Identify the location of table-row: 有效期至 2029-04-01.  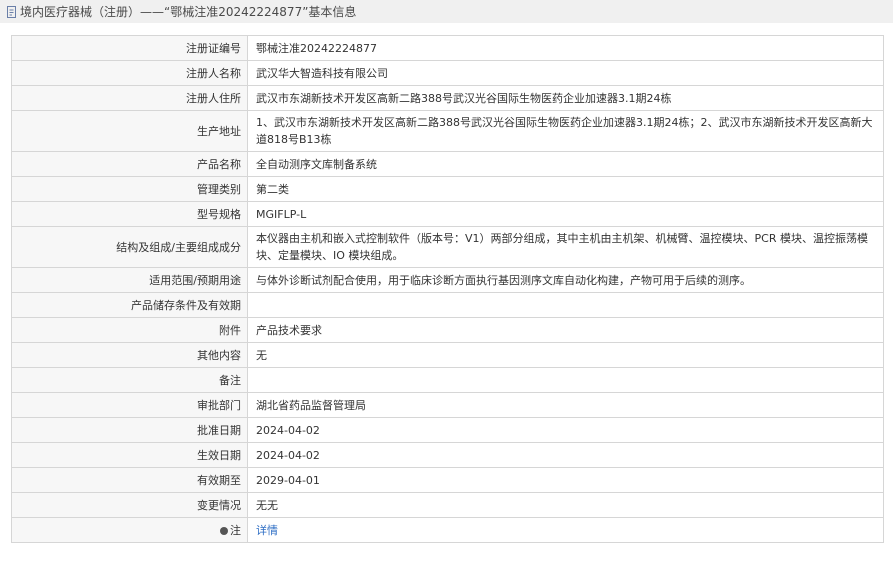
(447, 480).